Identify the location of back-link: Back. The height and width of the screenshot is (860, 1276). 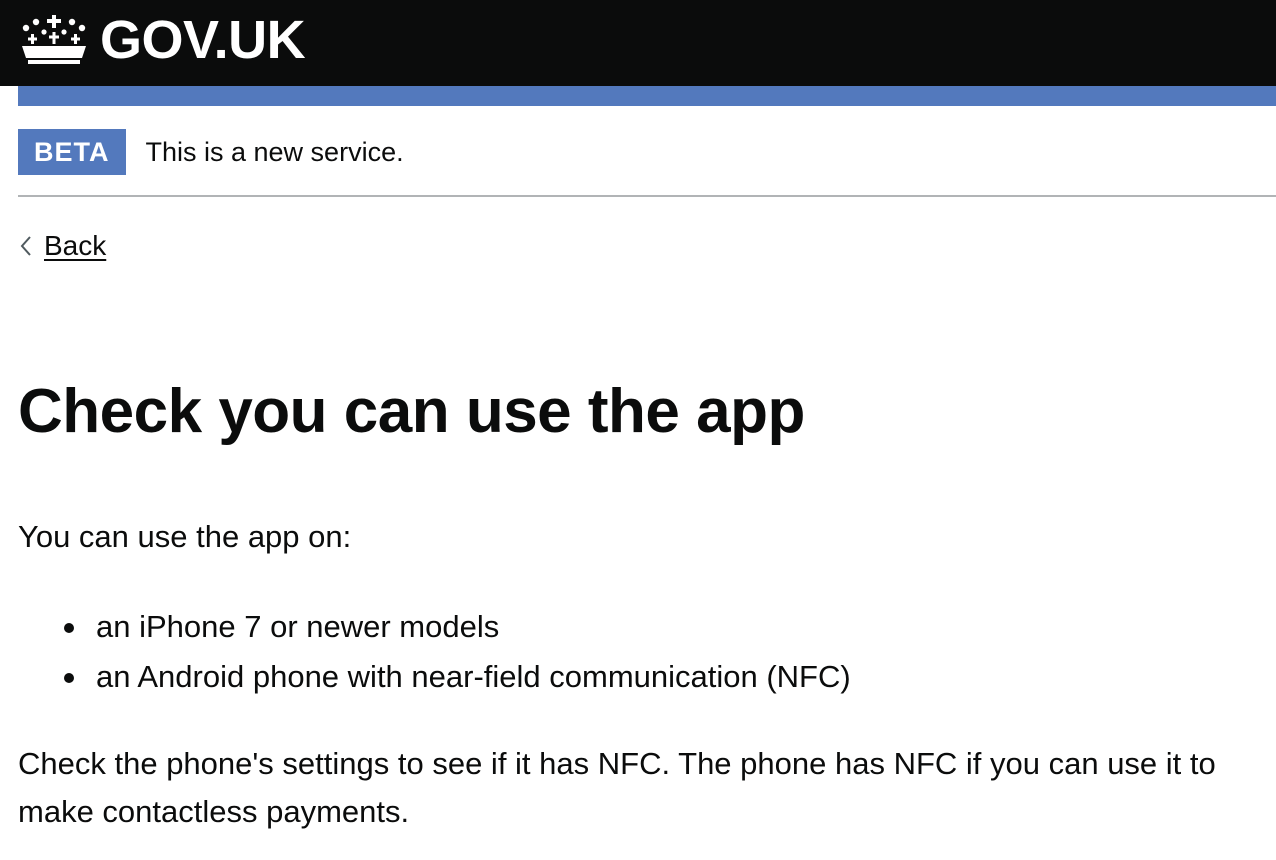
(62, 246).